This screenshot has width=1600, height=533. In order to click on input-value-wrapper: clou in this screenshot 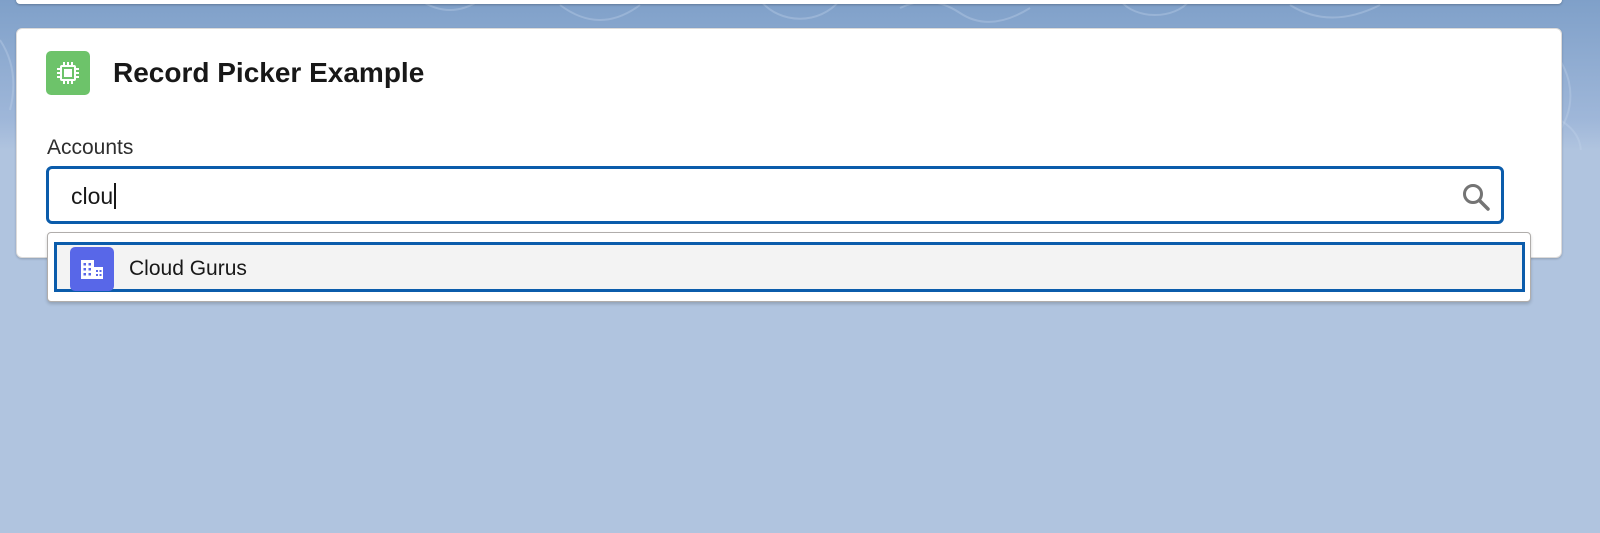, I will do `click(94, 196)`.